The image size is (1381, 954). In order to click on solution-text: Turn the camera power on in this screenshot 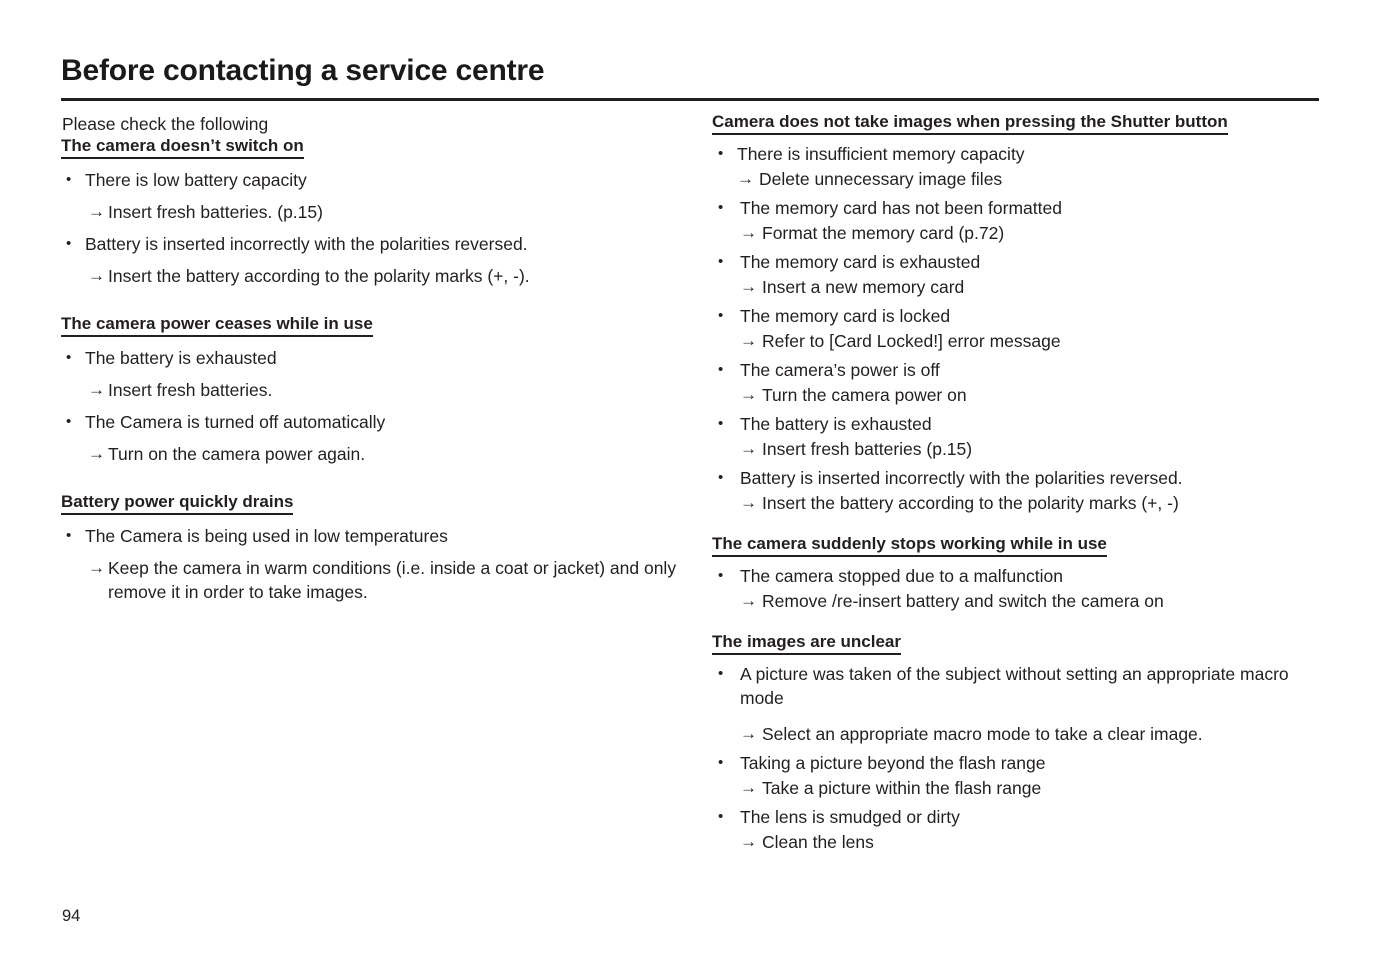, I will do `click(864, 395)`.